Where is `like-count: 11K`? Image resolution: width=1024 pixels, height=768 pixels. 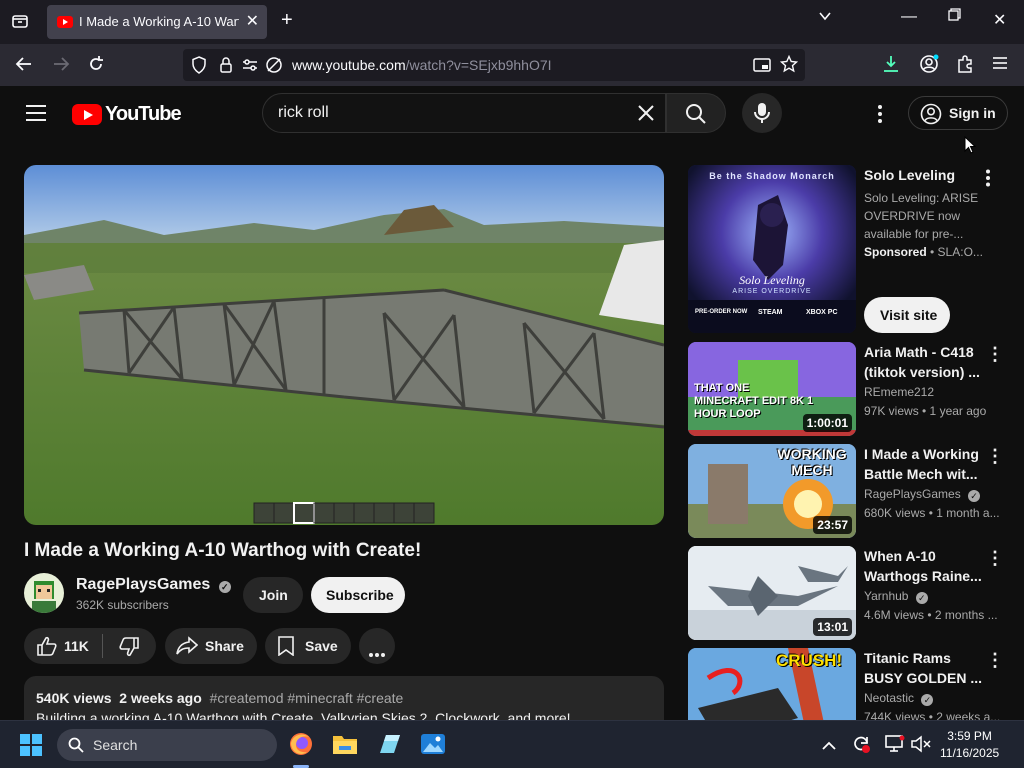
like-count: 11K is located at coordinates (76, 646).